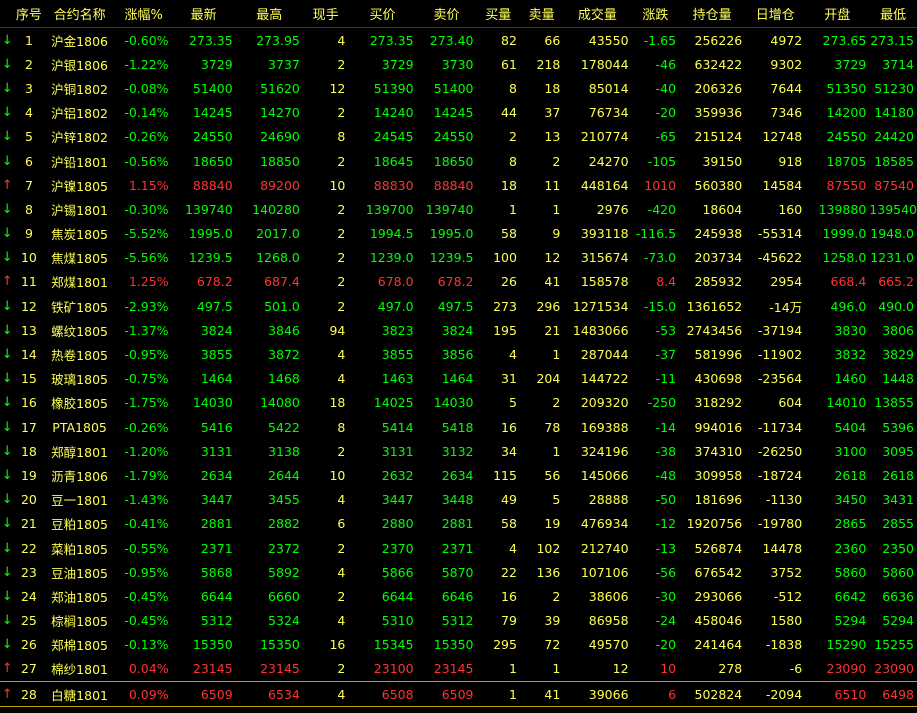 This screenshot has width=917, height=713. I want to click on column-header: 成交量, so click(597, 14).